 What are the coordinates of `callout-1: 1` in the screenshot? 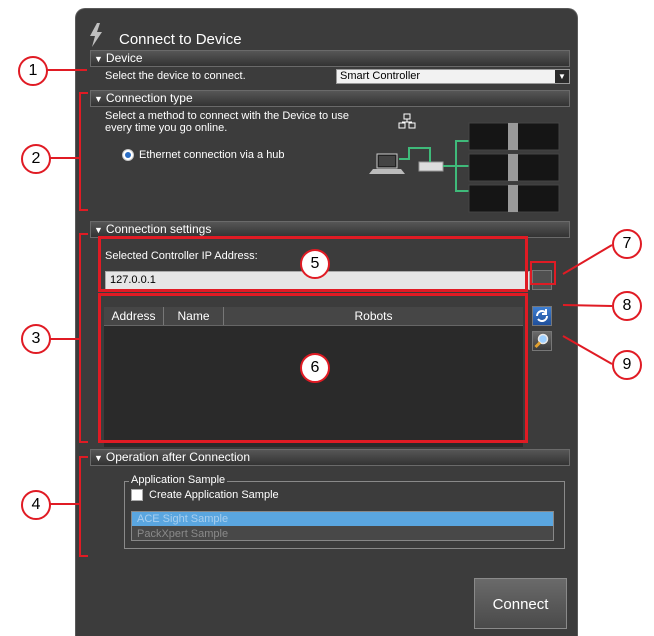 It's located at (33, 71).